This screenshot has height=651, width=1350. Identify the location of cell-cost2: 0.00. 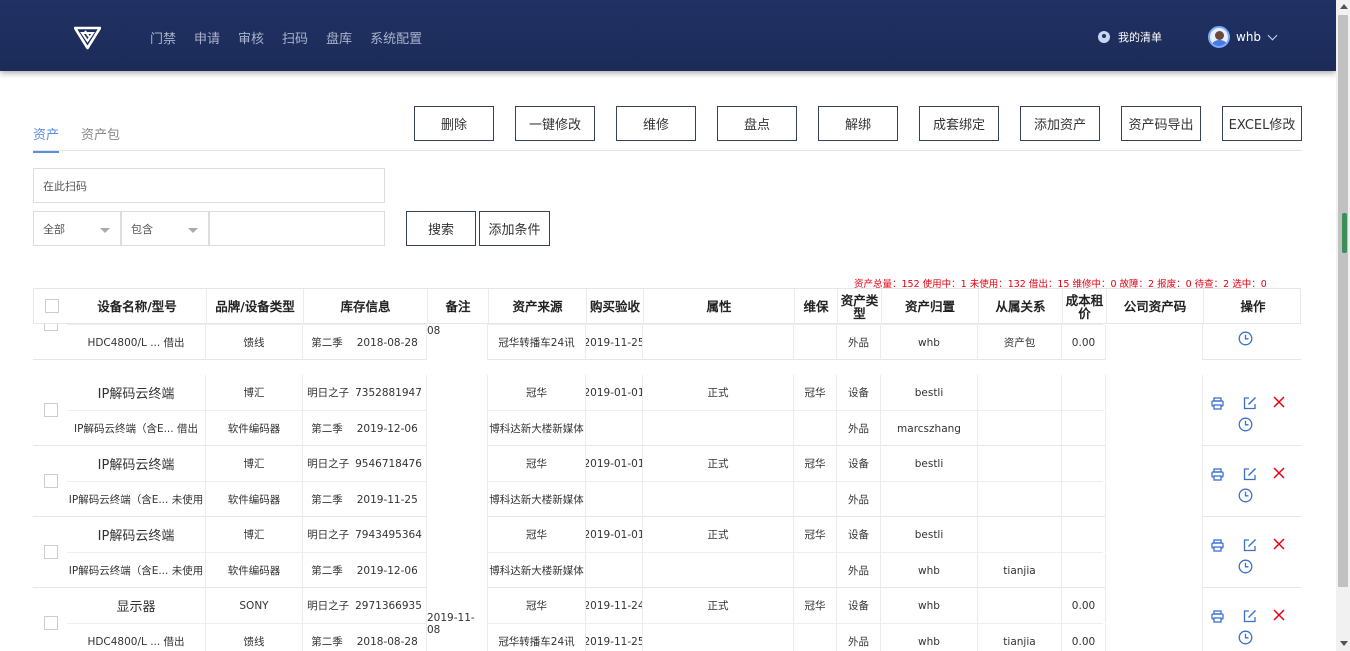
(1084, 342).